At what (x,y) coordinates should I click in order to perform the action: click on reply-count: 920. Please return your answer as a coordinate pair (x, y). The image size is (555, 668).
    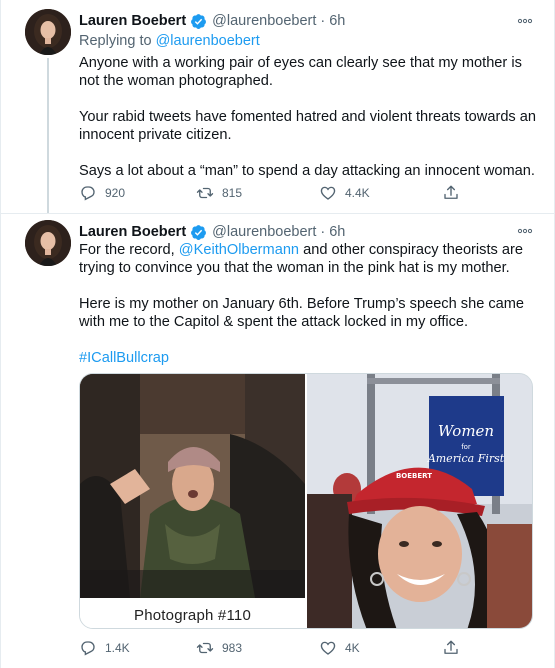
    Looking at the image, I should click on (115, 193).